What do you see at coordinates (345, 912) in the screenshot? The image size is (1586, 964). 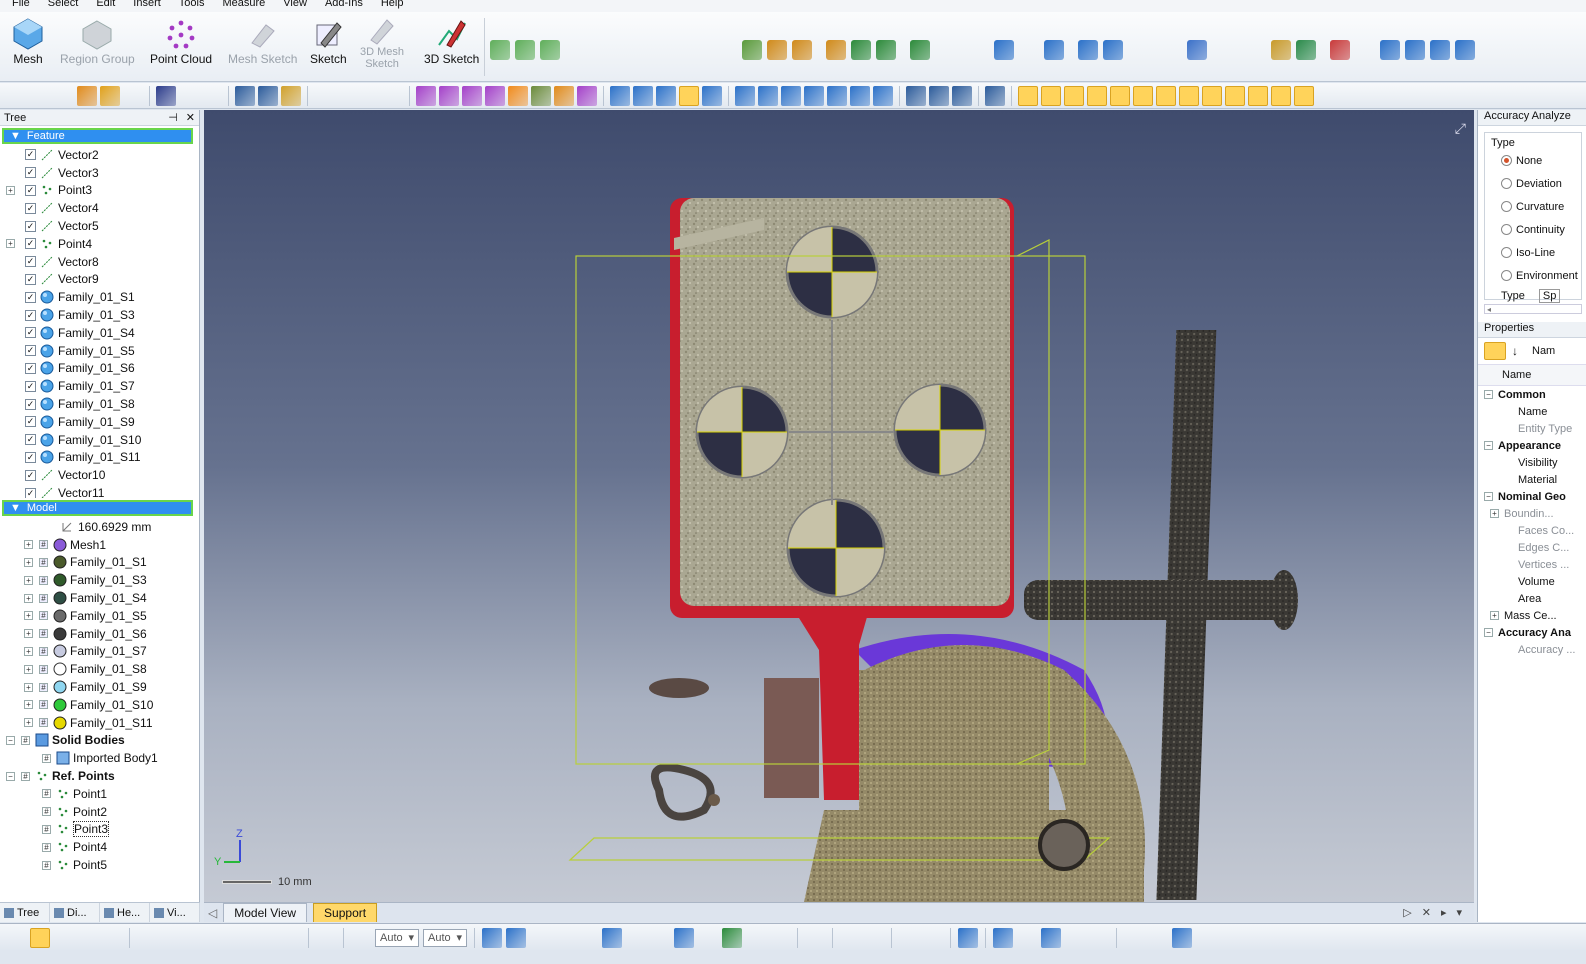 I see `tab-support: Support` at bounding box center [345, 912].